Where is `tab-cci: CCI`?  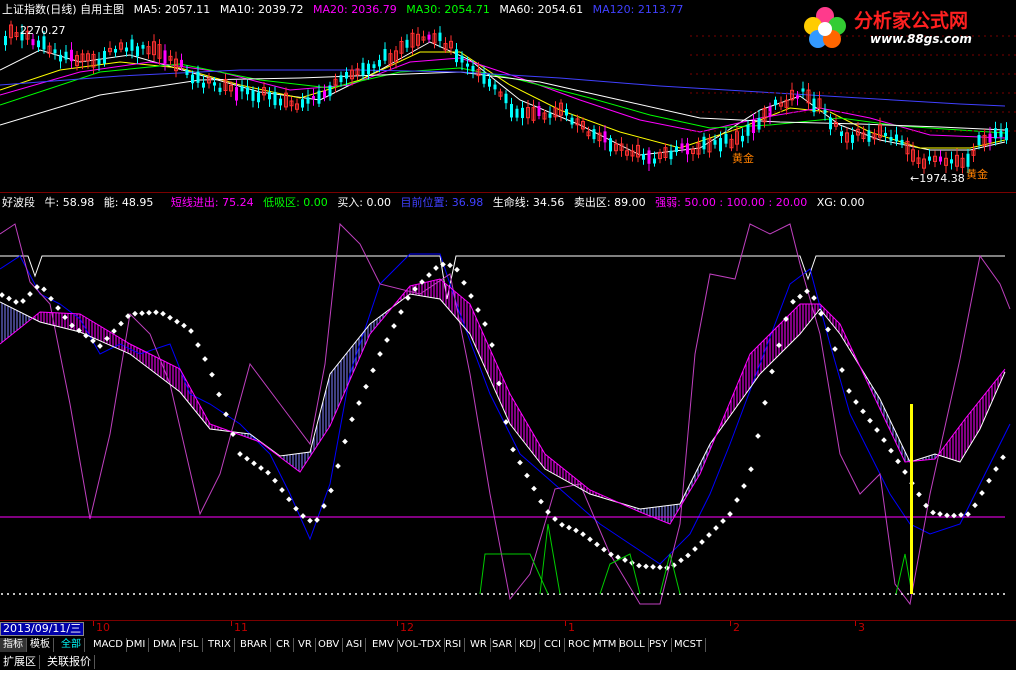 tab-cci: CCI is located at coordinates (553, 645).